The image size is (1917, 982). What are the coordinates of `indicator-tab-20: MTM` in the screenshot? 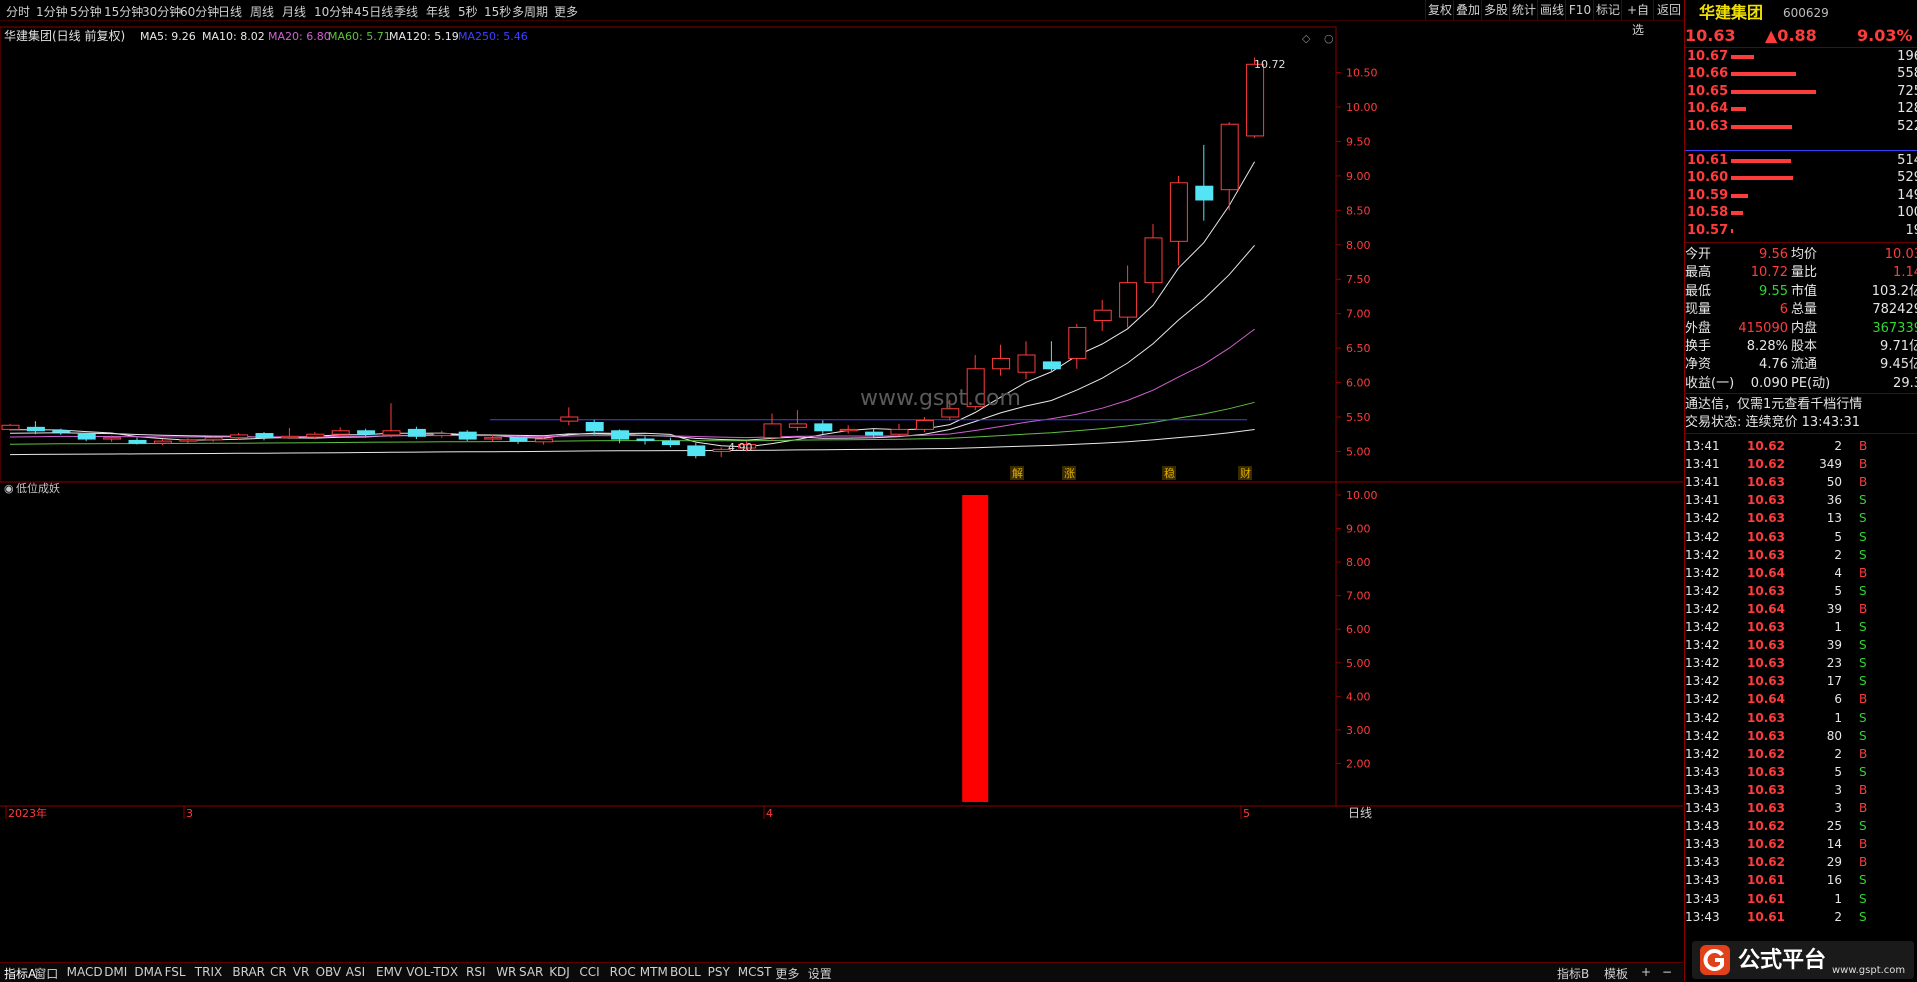 It's located at (654, 972).